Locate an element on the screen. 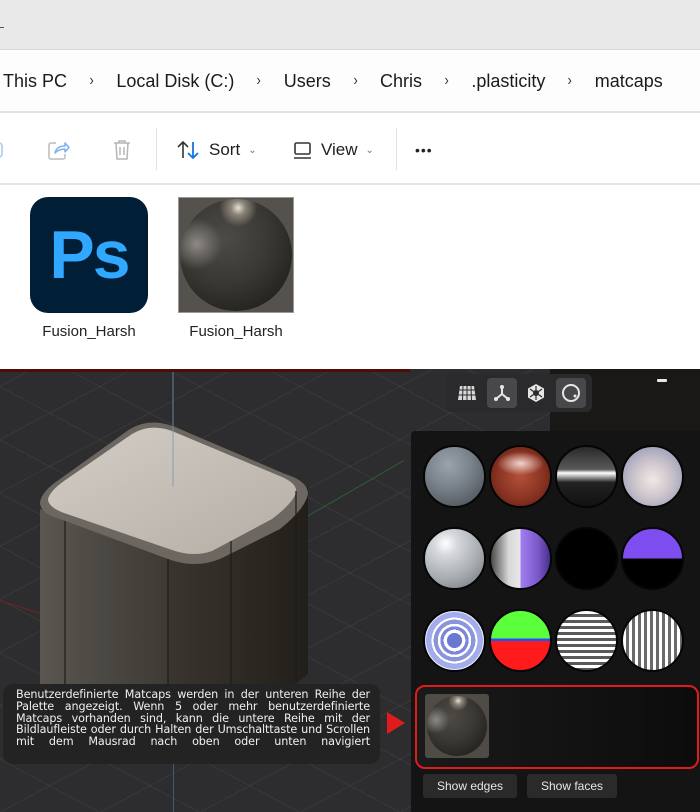 The width and height of the screenshot is (700, 812). custom-matcap-fusion-harsh is located at coordinates (457, 726).